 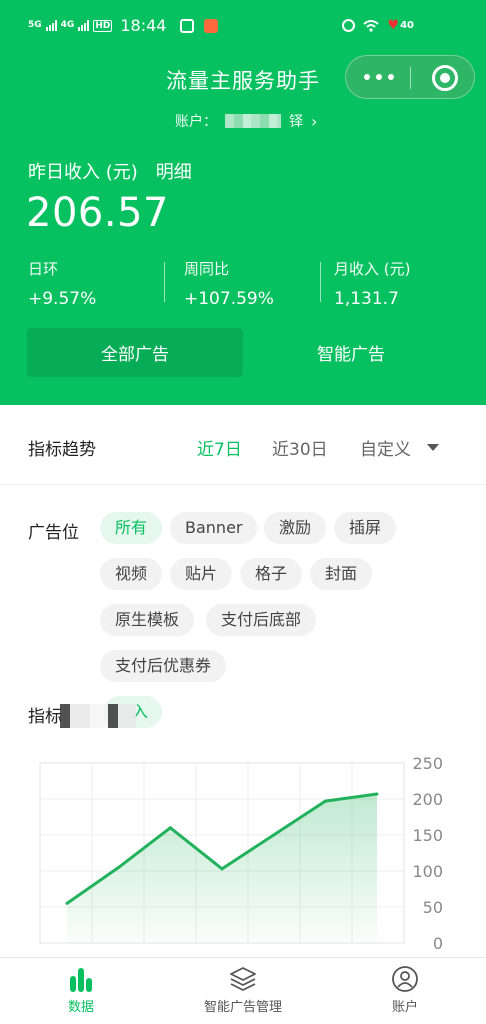 What do you see at coordinates (67, 25) in the screenshot?
I see `network-4g-label: 4G` at bounding box center [67, 25].